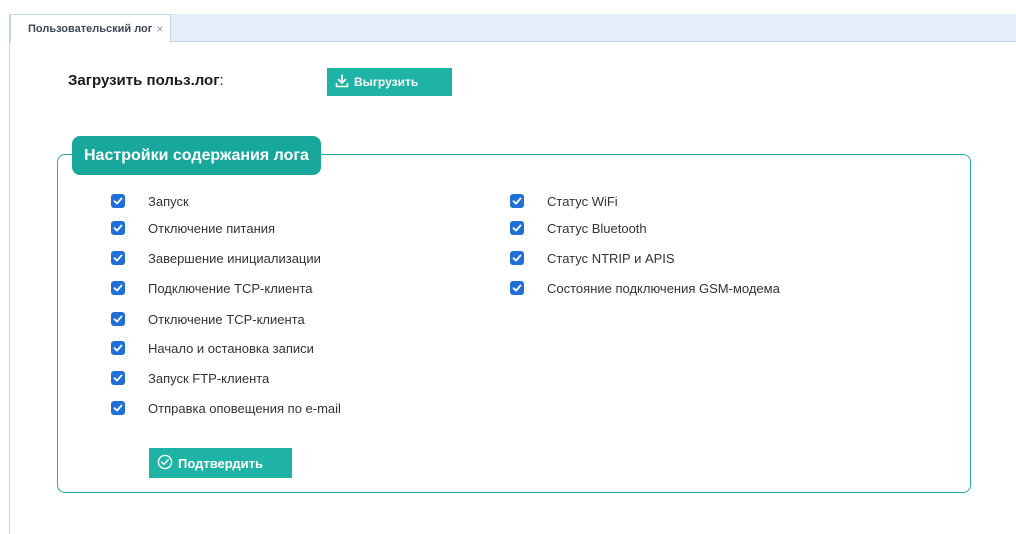  What do you see at coordinates (165, 463) in the screenshot?
I see `check-circle-icon` at bounding box center [165, 463].